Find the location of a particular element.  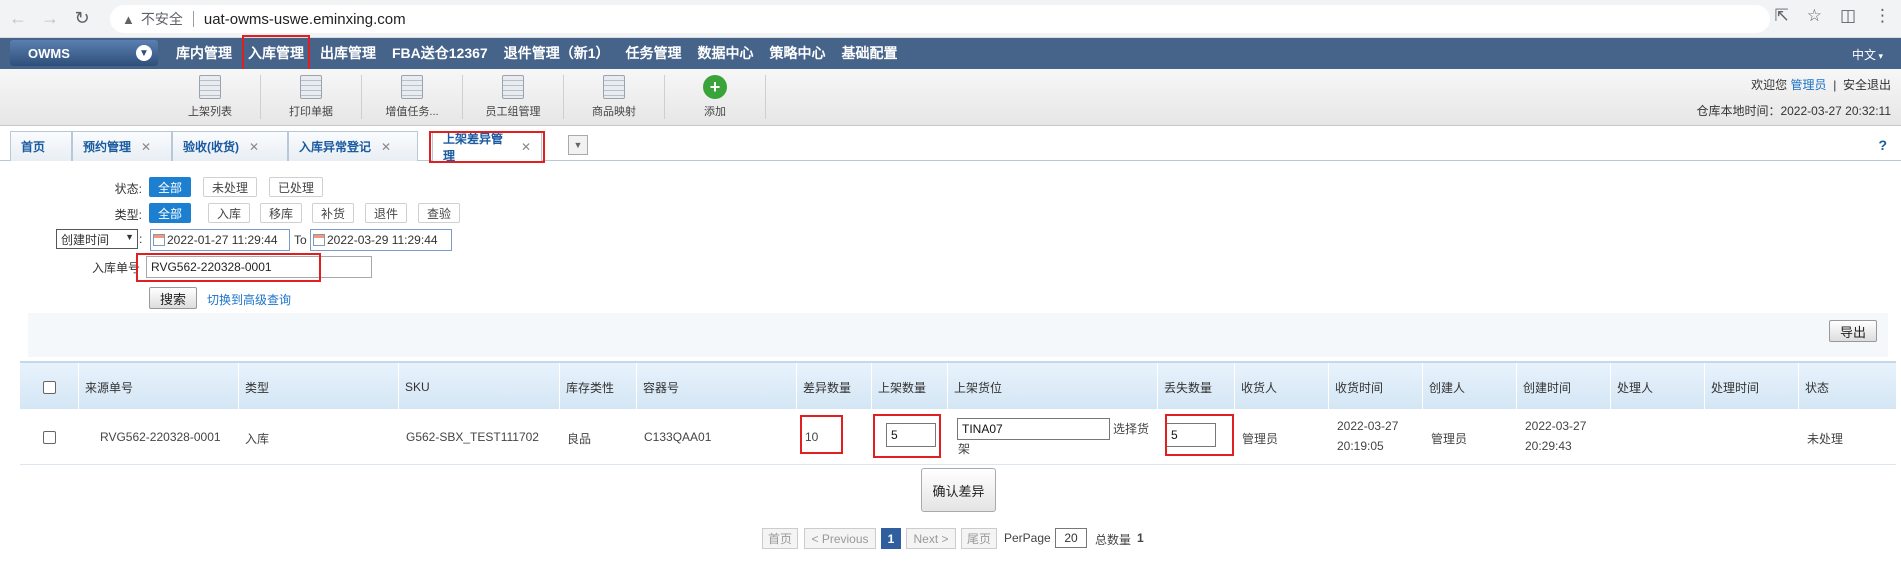

menu-item-fba: FBA送仓12367 is located at coordinates (440, 53).